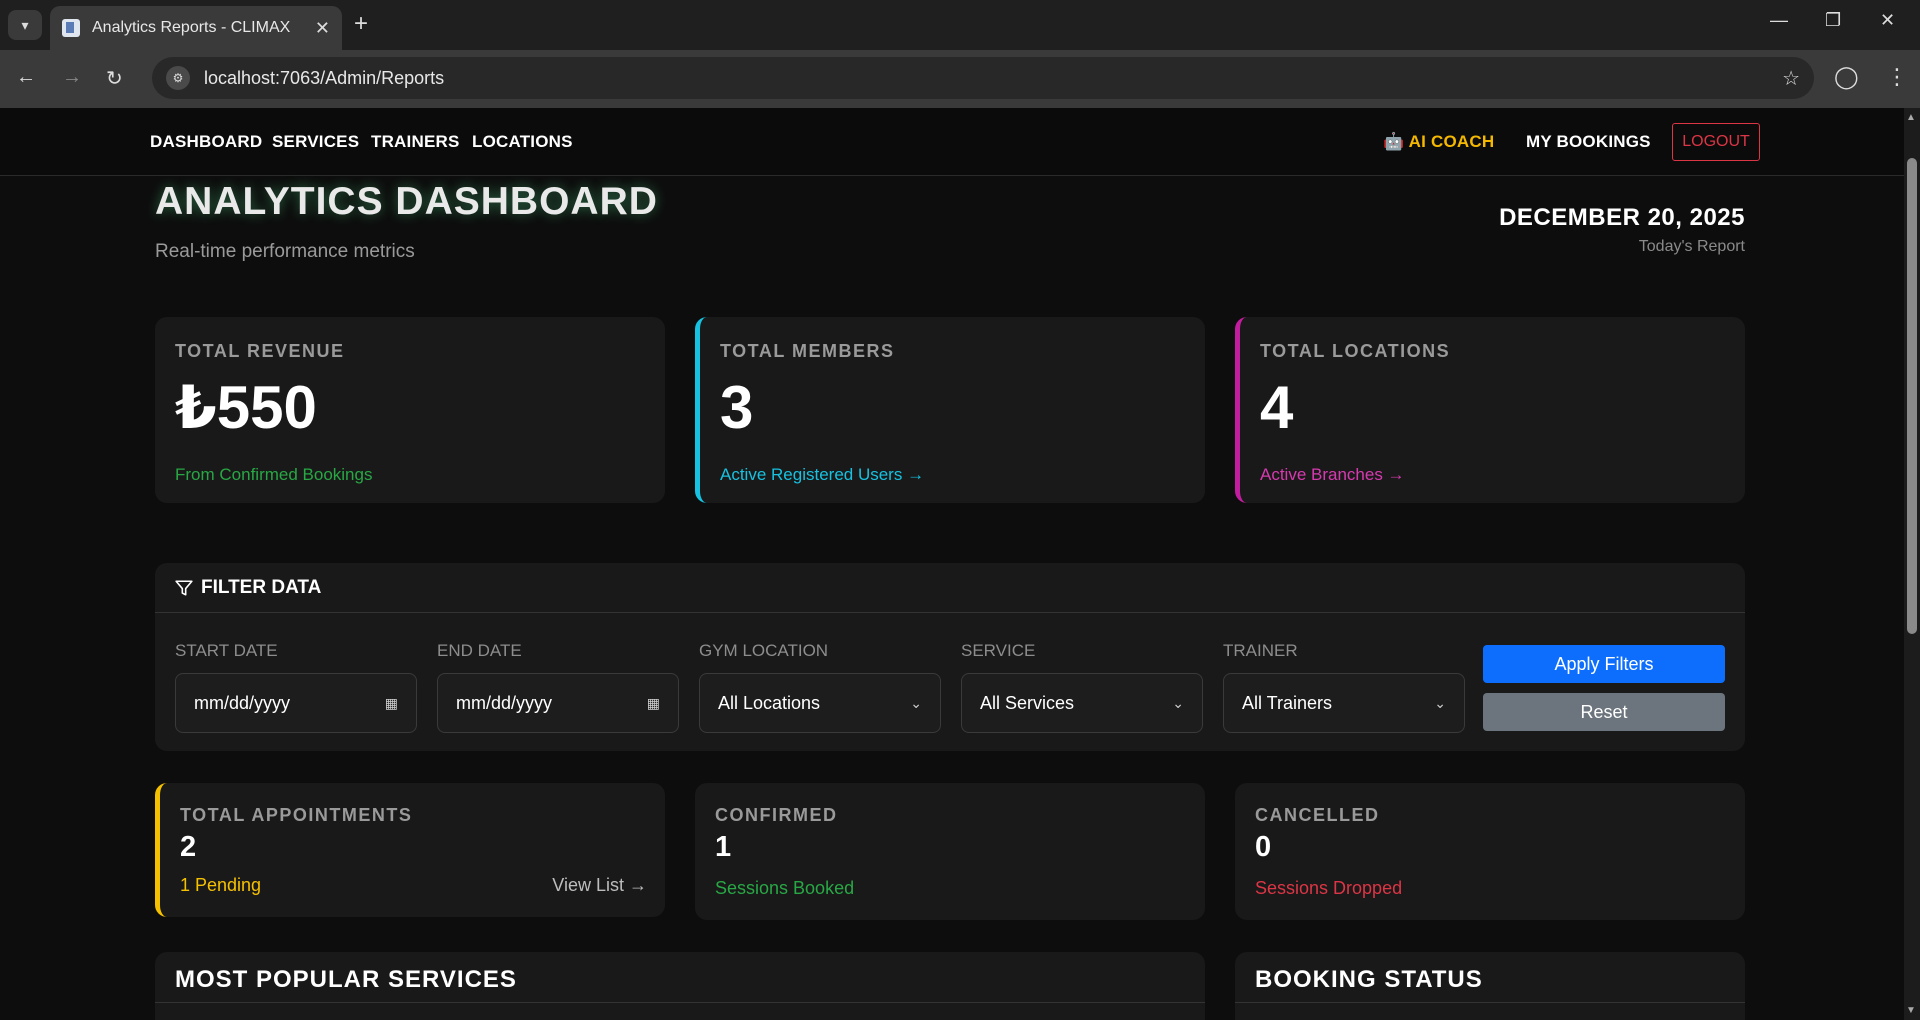 This screenshot has width=1920, height=1020. I want to click on end-date-value: mm/dd/yyyy, so click(504, 702).